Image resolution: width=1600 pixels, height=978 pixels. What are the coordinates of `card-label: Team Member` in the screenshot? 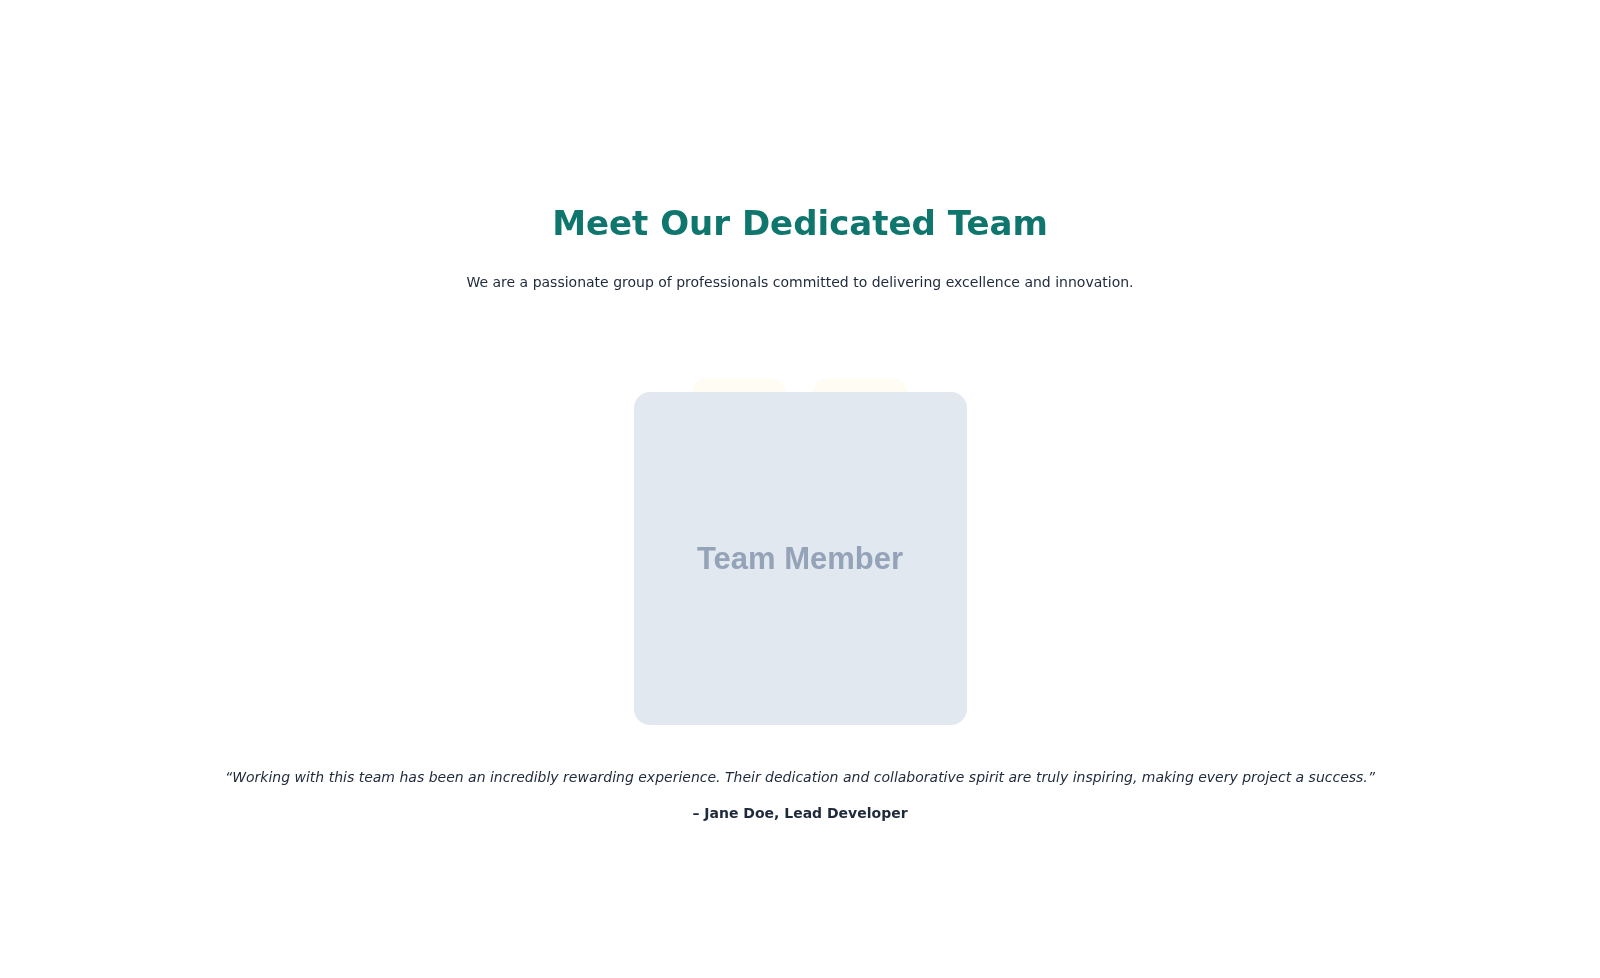 It's located at (800, 558).